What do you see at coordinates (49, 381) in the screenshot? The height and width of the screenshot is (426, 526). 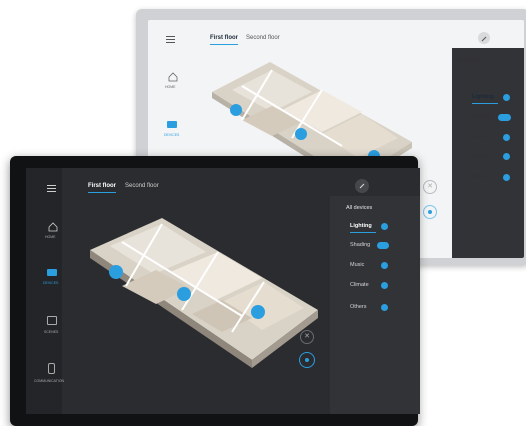 I see `nav-communication-label: COMMUNICATION` at bounding box center [49, 381].